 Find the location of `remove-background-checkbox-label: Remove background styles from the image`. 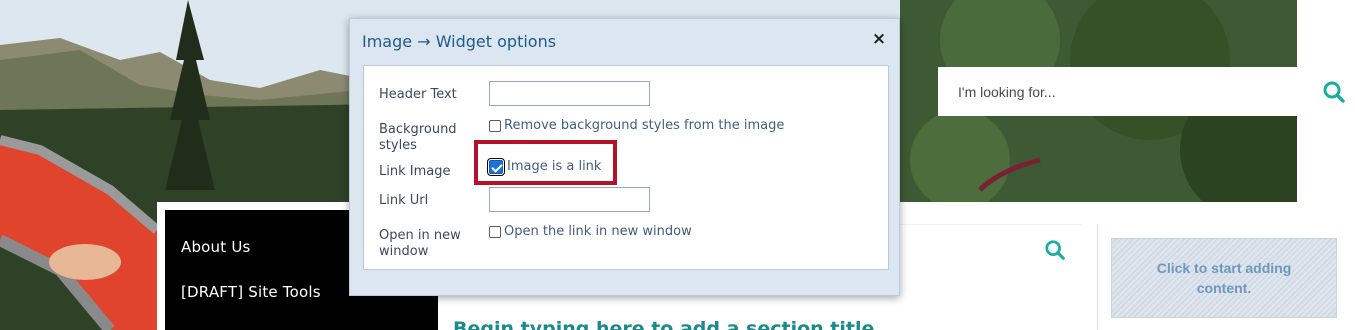

remove-background-checkbox-label: Remove background styles from the image is located at coordinates (644, 125).